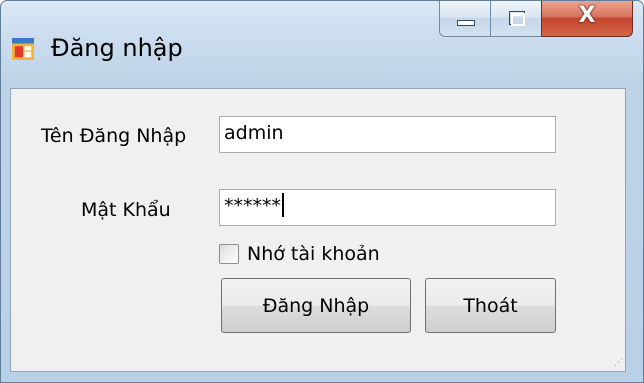 The width and height of the screenshot is (644, 383). I want to click on remember-checkbox, so click(229, 254).